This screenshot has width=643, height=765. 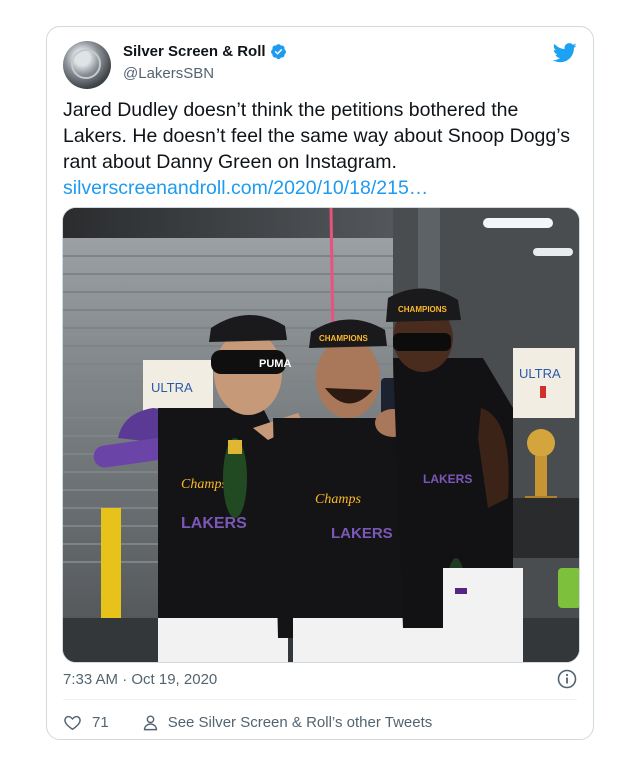 I want to click on shirt-title-left: Champs, so click(x=204, y=484).